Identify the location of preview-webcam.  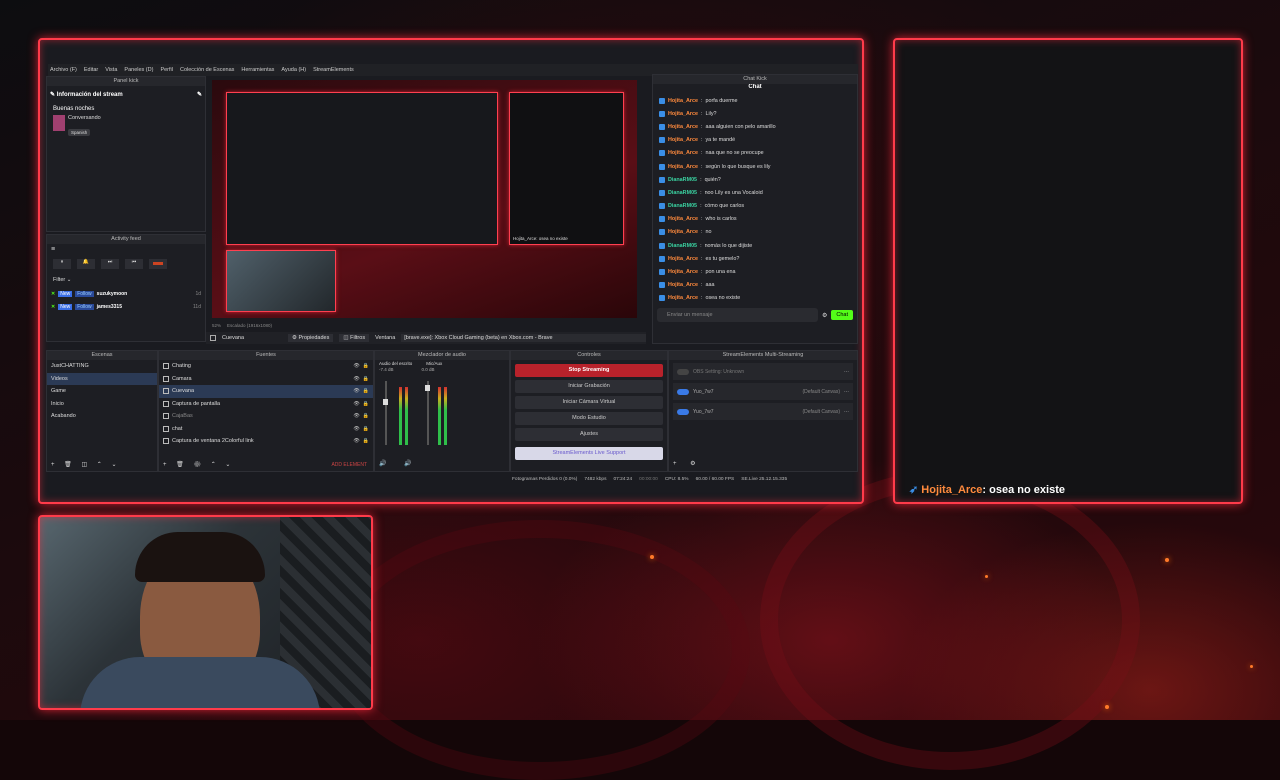
(281, 281).